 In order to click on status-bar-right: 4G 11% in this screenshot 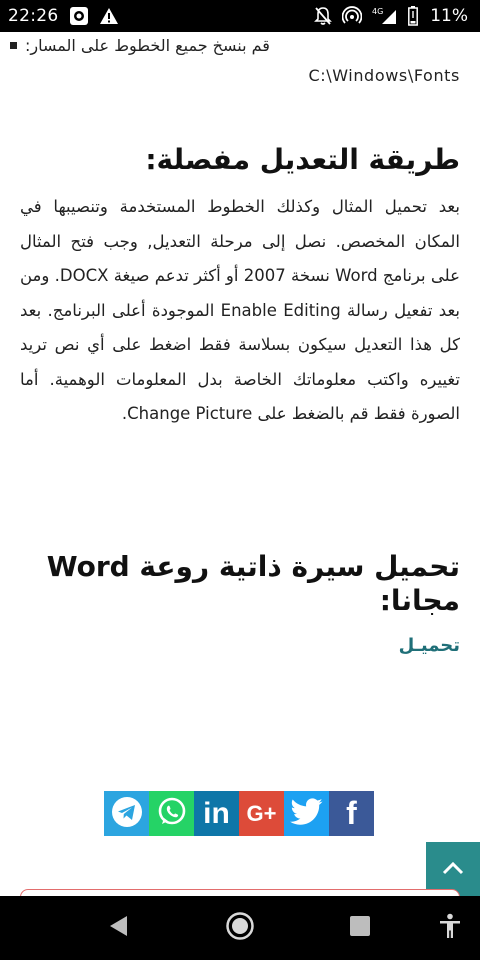, I will do `click(391, 16)`.